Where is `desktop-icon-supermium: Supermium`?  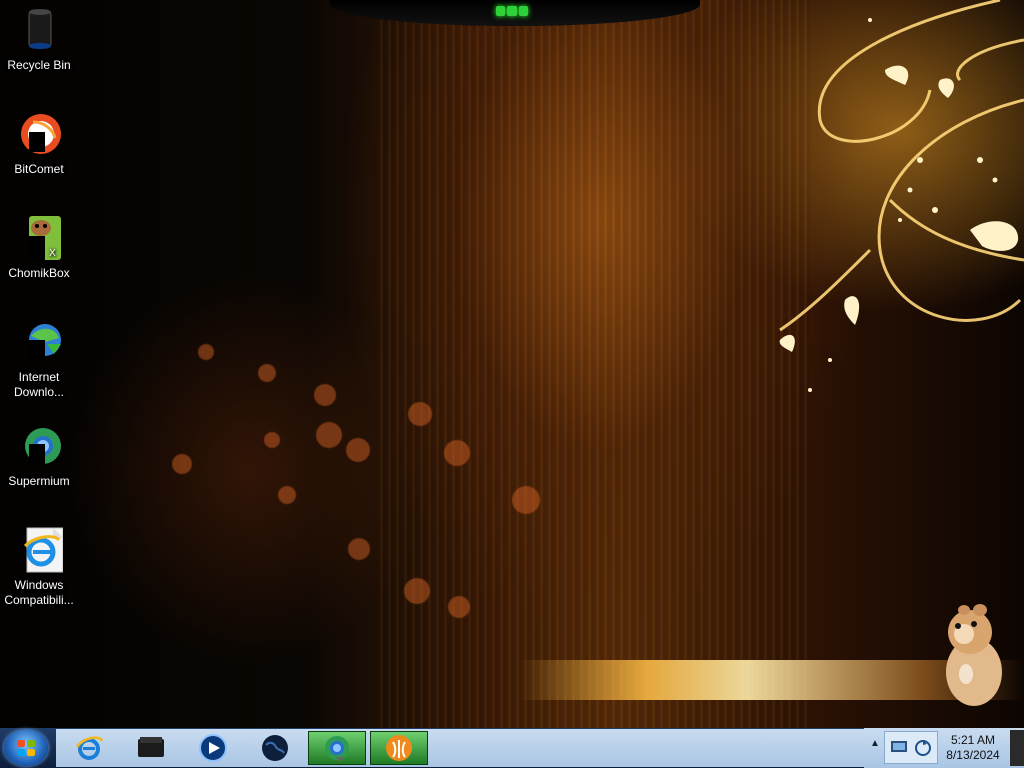
desktop-icon-supermium: Supermium is located at coordinates (39, 455).